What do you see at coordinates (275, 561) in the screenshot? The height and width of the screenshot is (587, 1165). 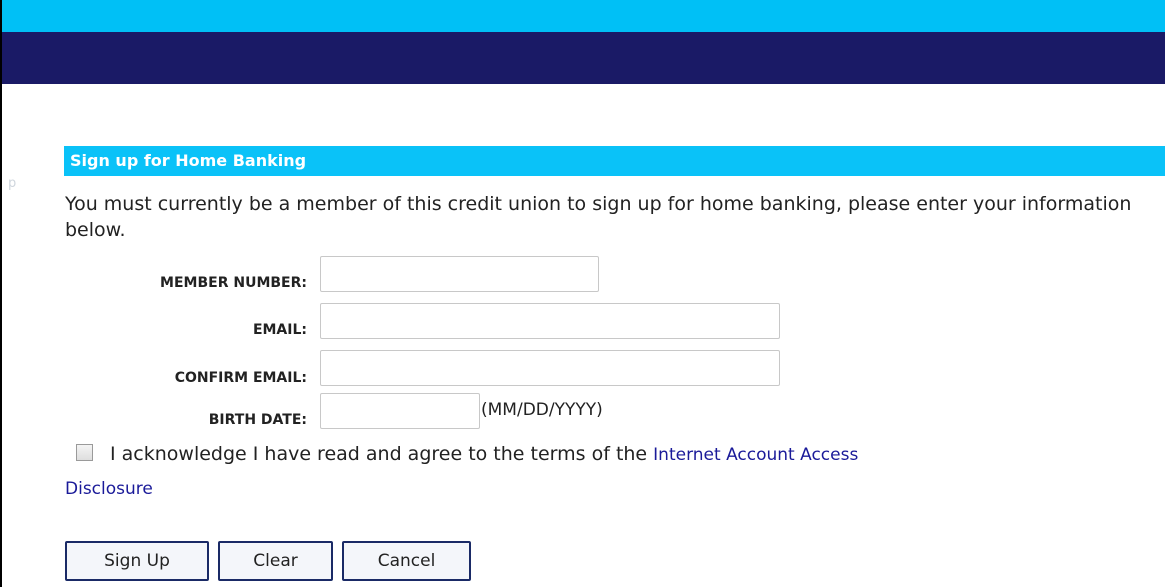 I see `clear-button: Clear` at bounding box center [275, 561].